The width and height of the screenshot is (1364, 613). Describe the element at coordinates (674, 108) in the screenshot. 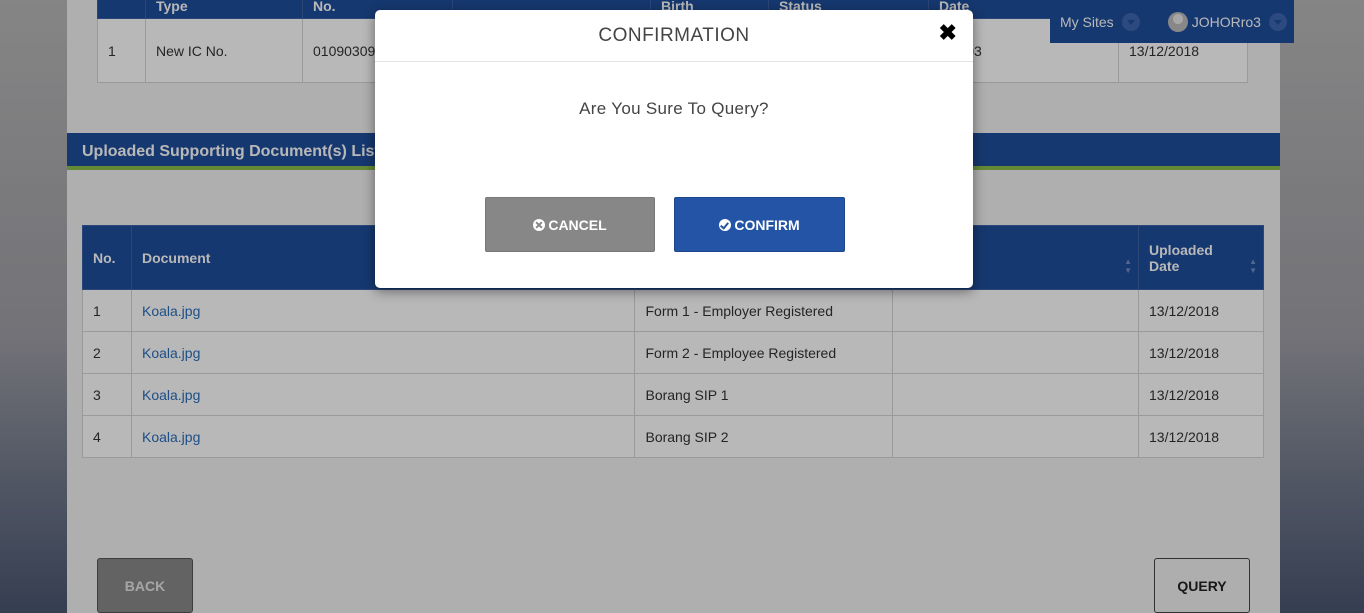

I see `dialog-message: Are You Sure To Query?` at that location.